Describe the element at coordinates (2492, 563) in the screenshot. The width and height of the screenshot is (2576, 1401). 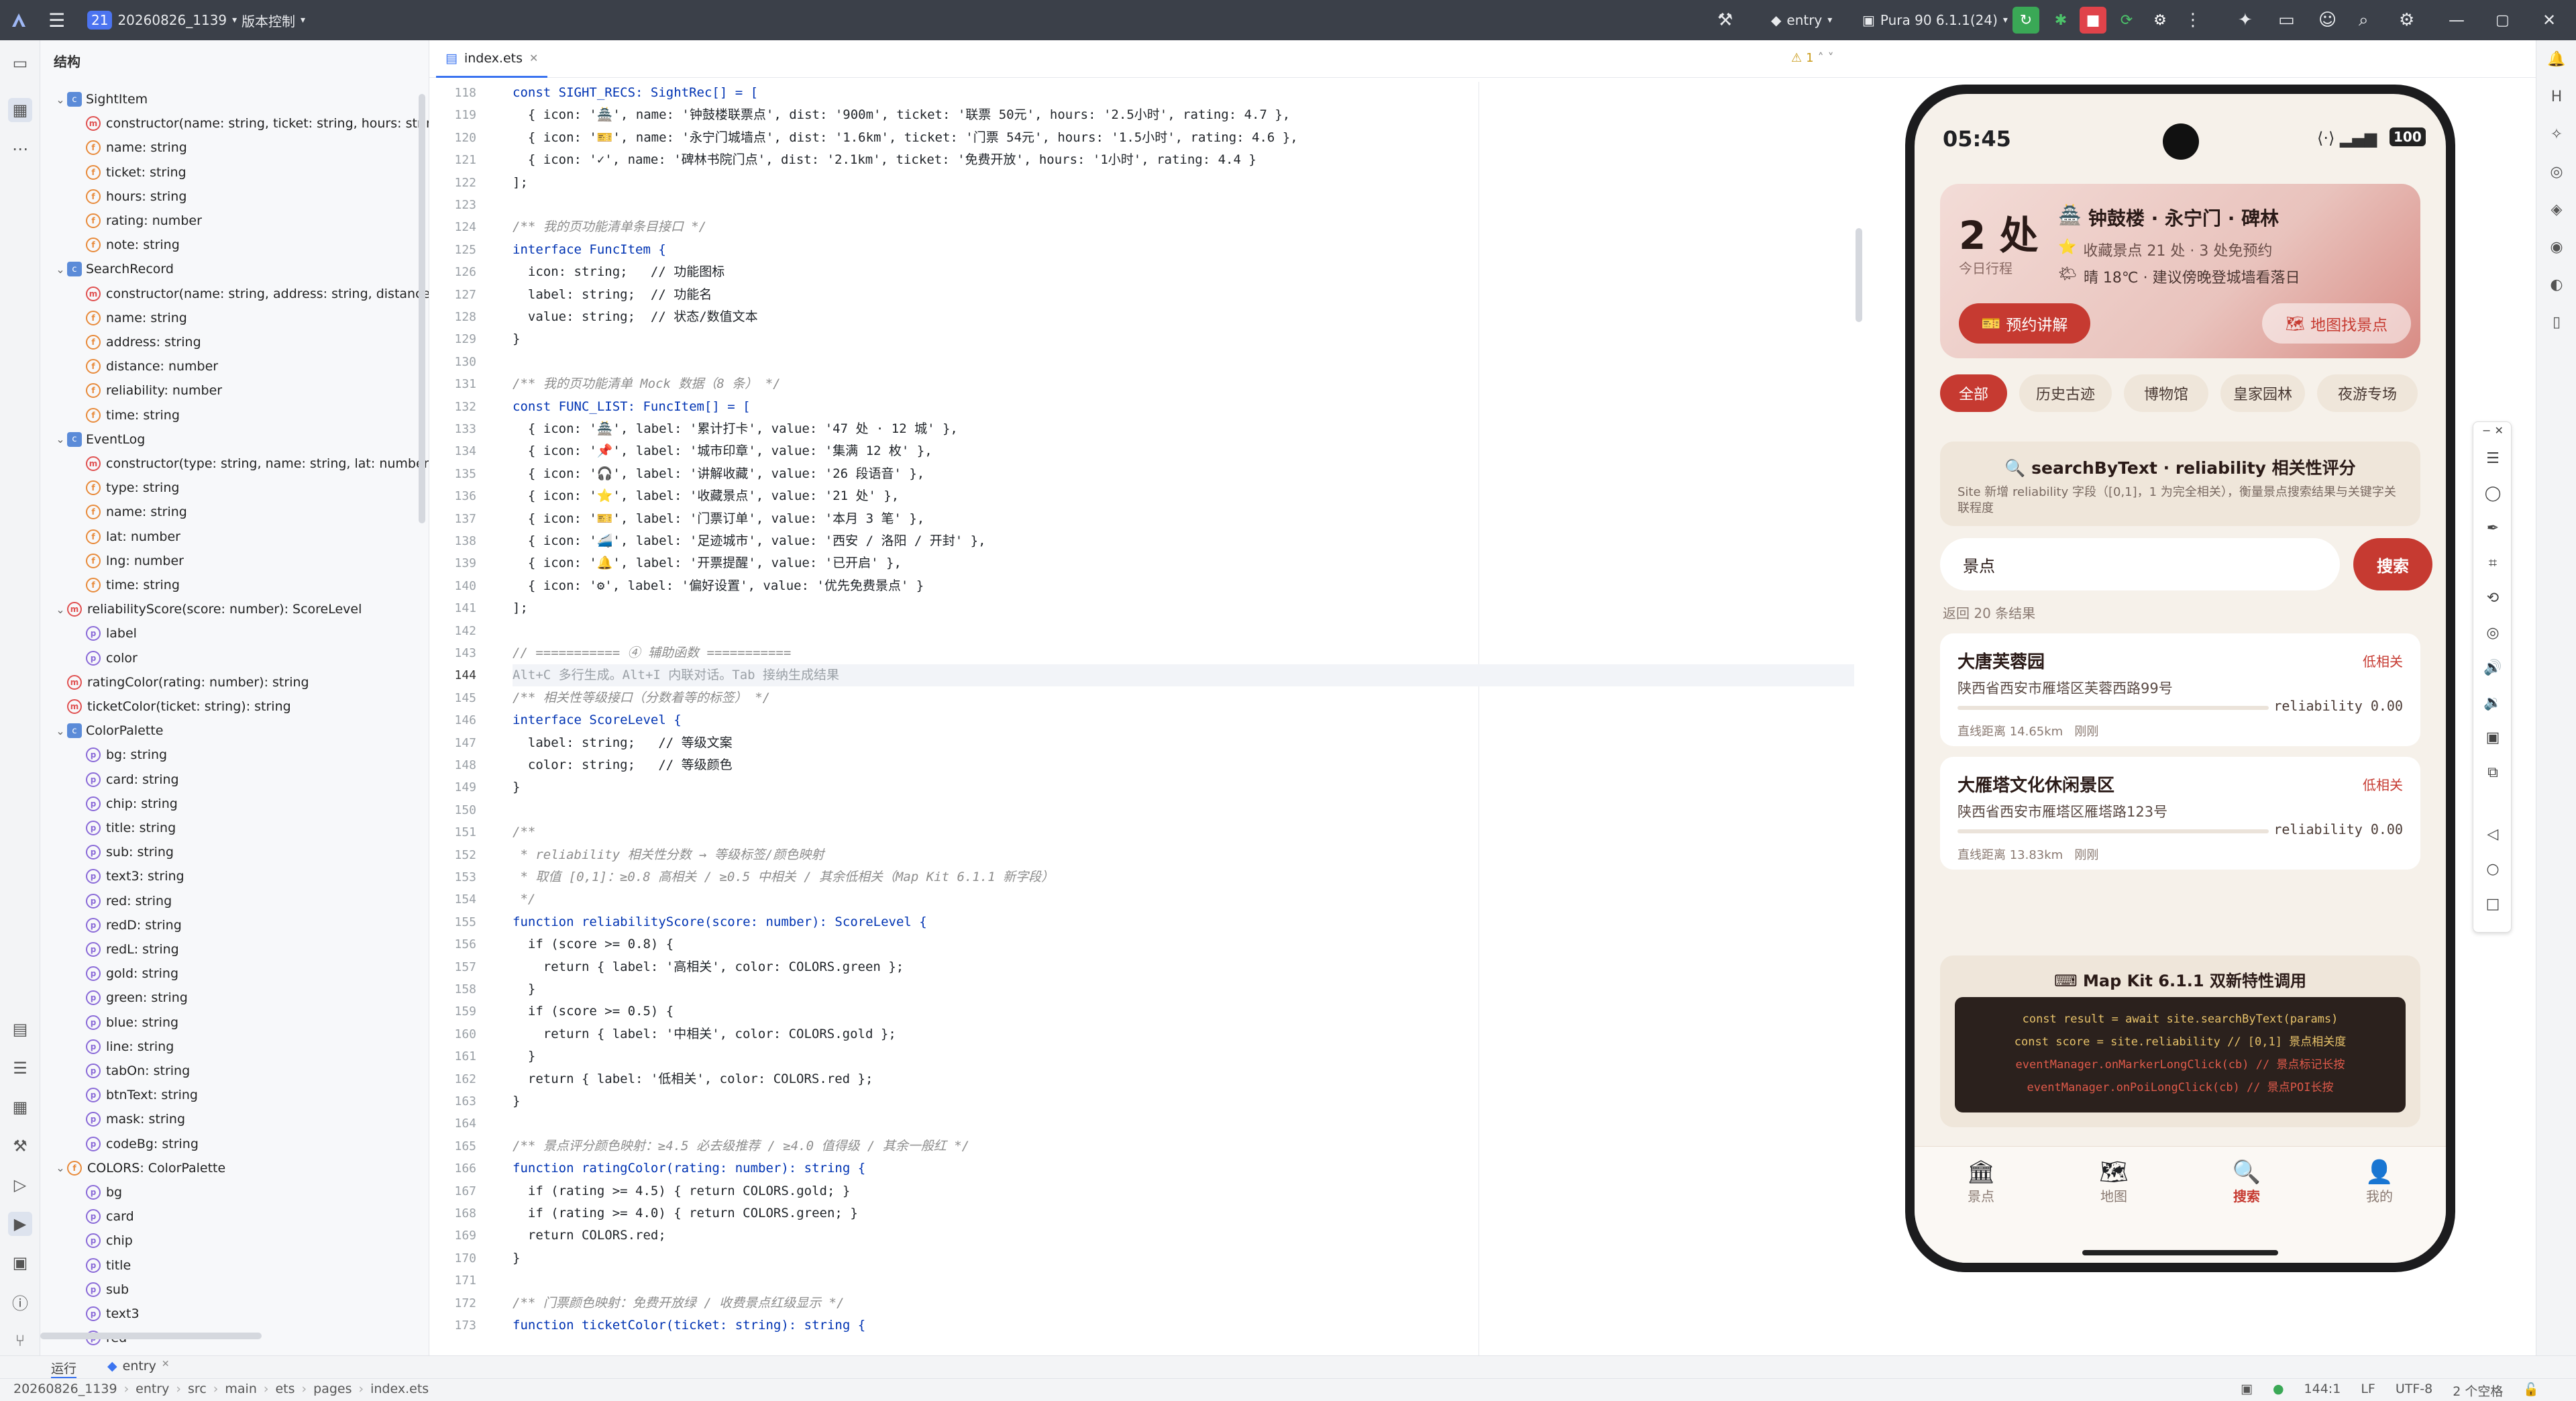
I see `crop-icon: ⌗` at that location.